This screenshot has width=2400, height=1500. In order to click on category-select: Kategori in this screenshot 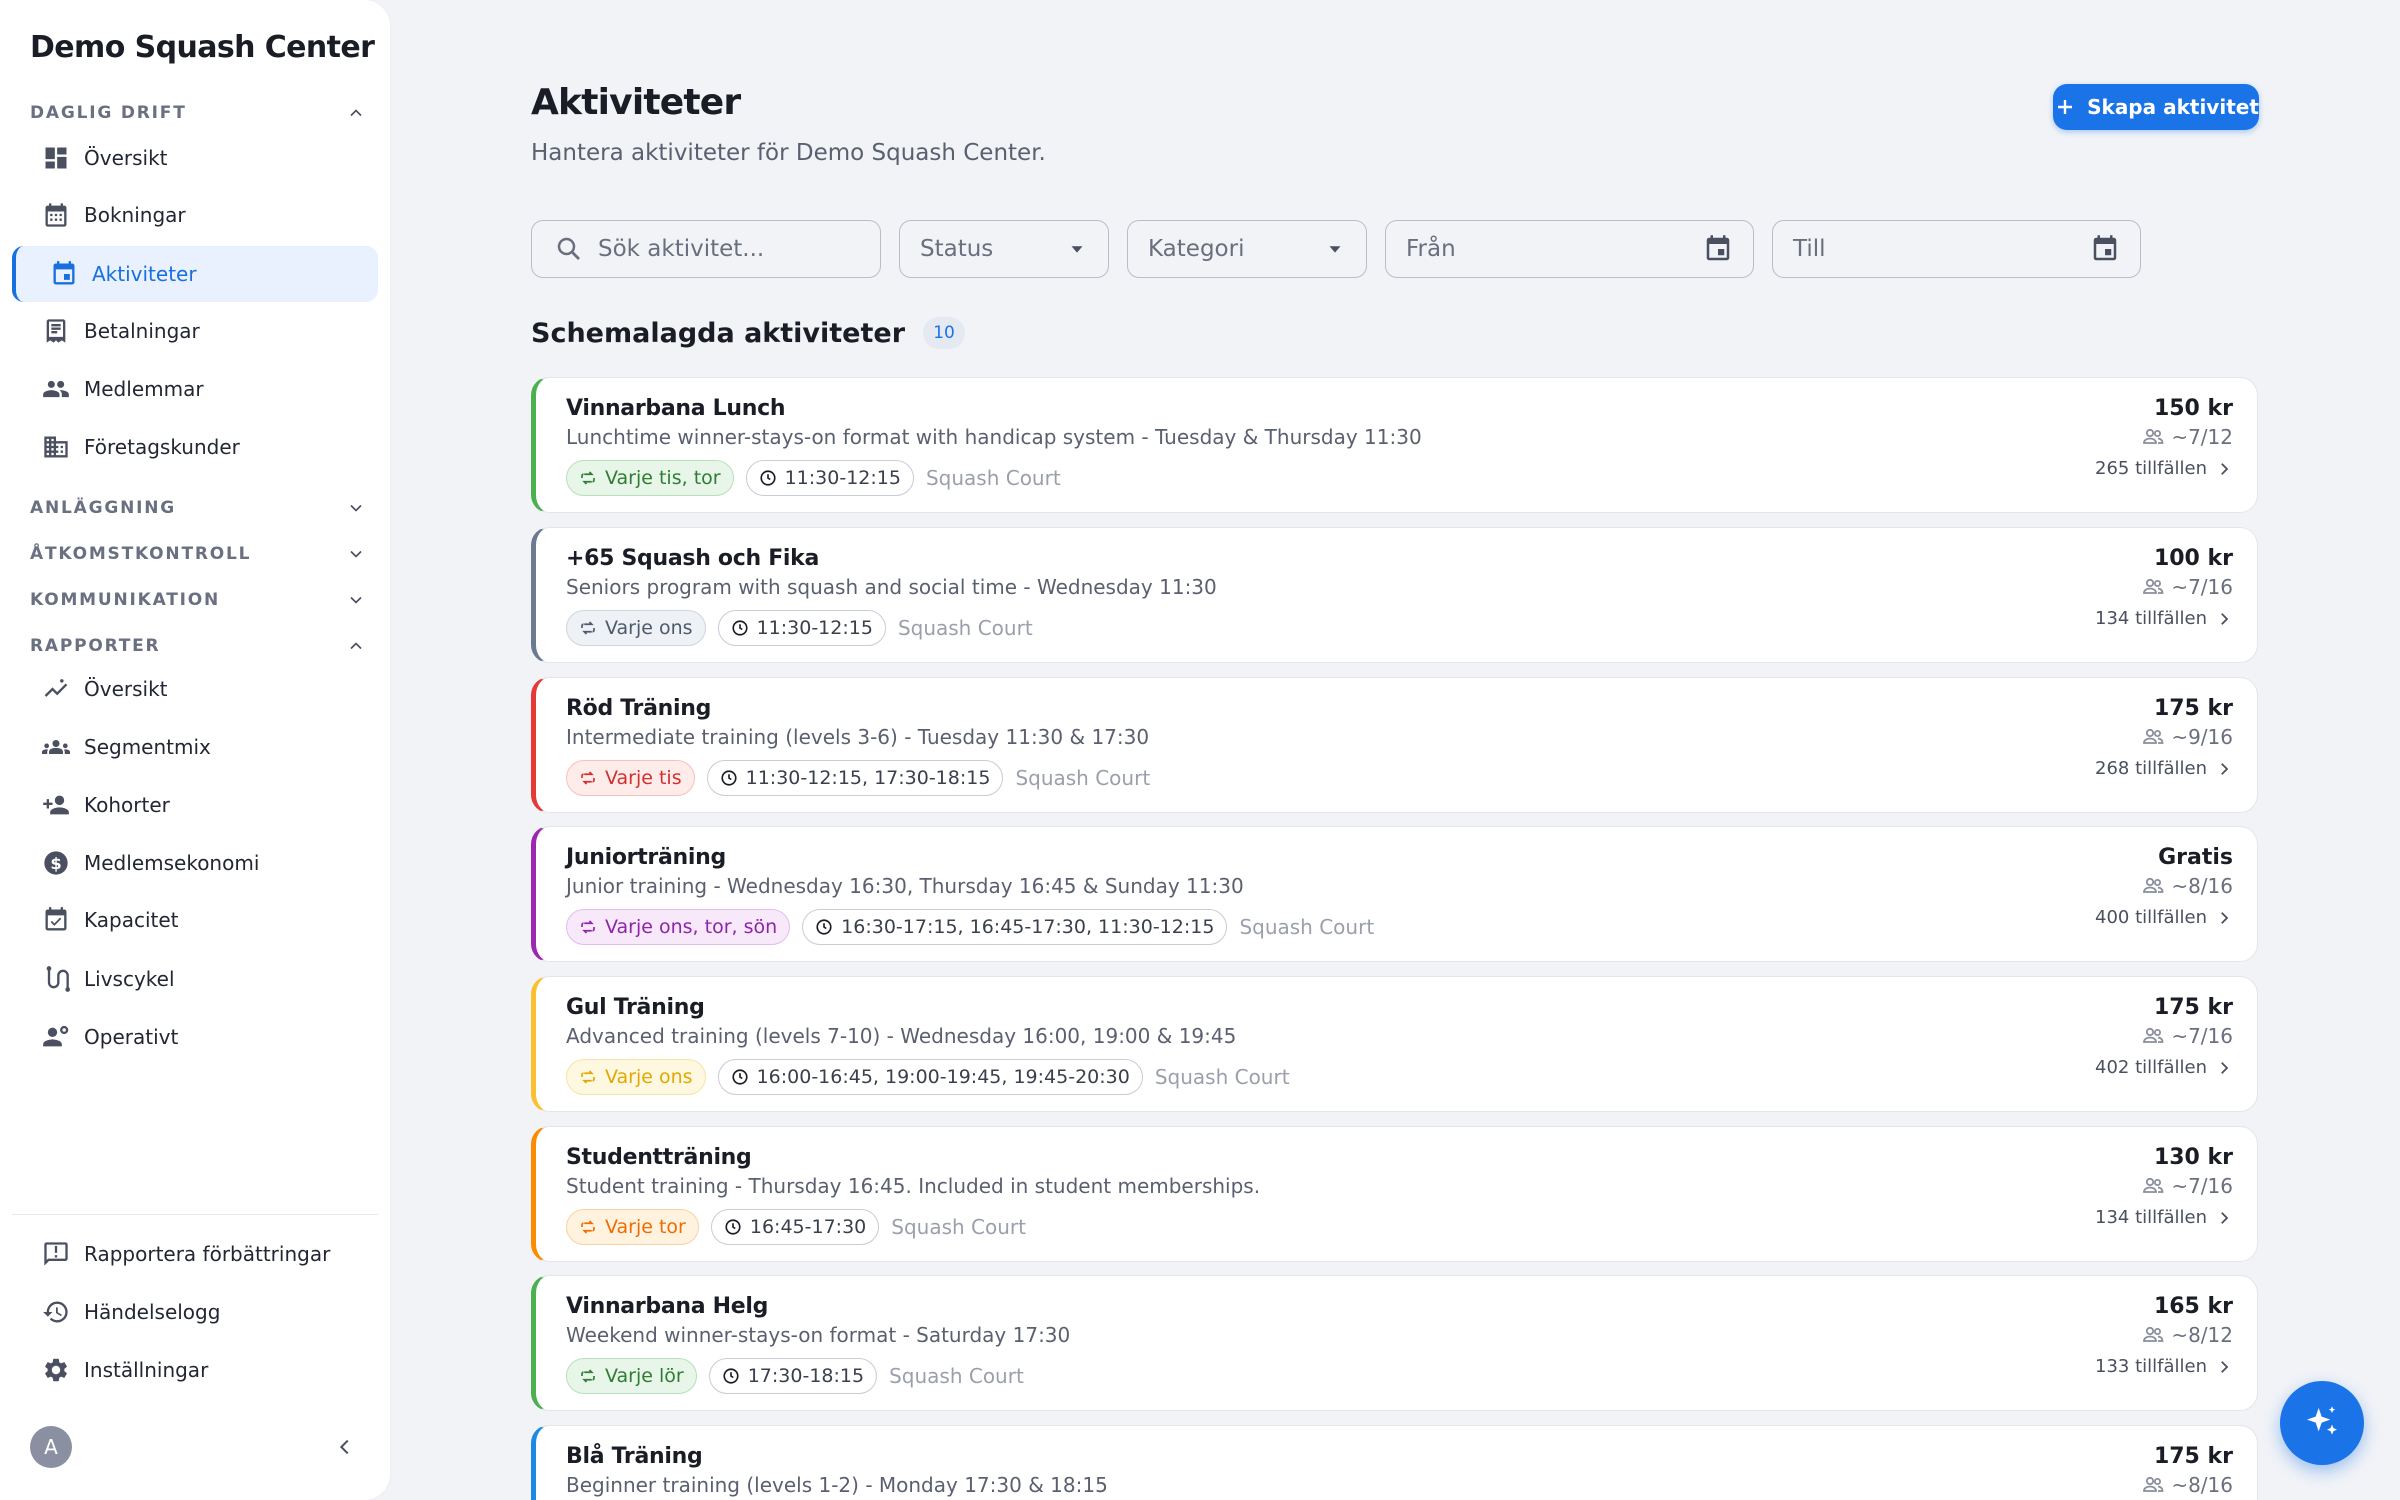, I will do `click(1247, 249)`.